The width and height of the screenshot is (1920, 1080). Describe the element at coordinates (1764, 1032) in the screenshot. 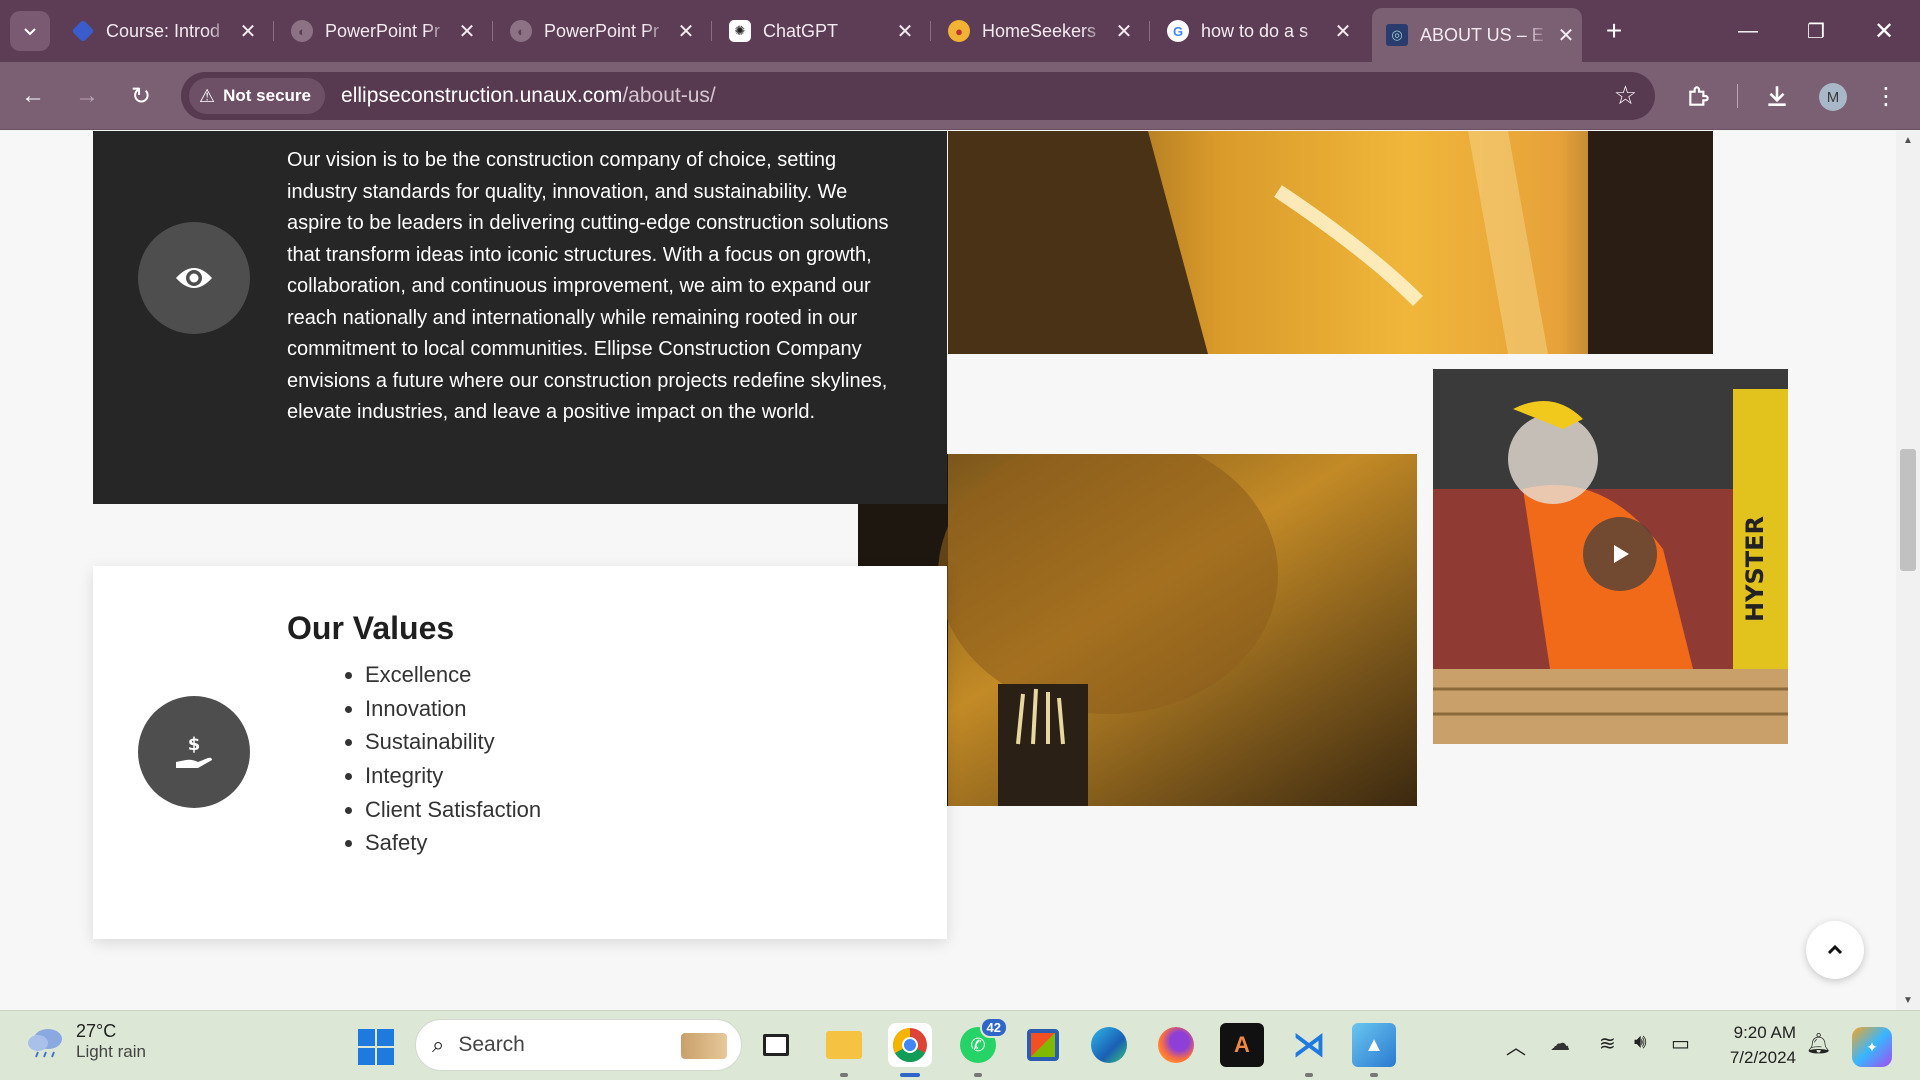

I see `clock-time: 9:20 AM` at that location.